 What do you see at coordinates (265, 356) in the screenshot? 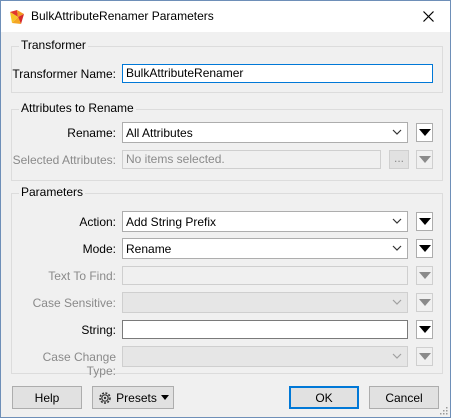
I see `case-change-type-select` at bounding box center [265, 356].